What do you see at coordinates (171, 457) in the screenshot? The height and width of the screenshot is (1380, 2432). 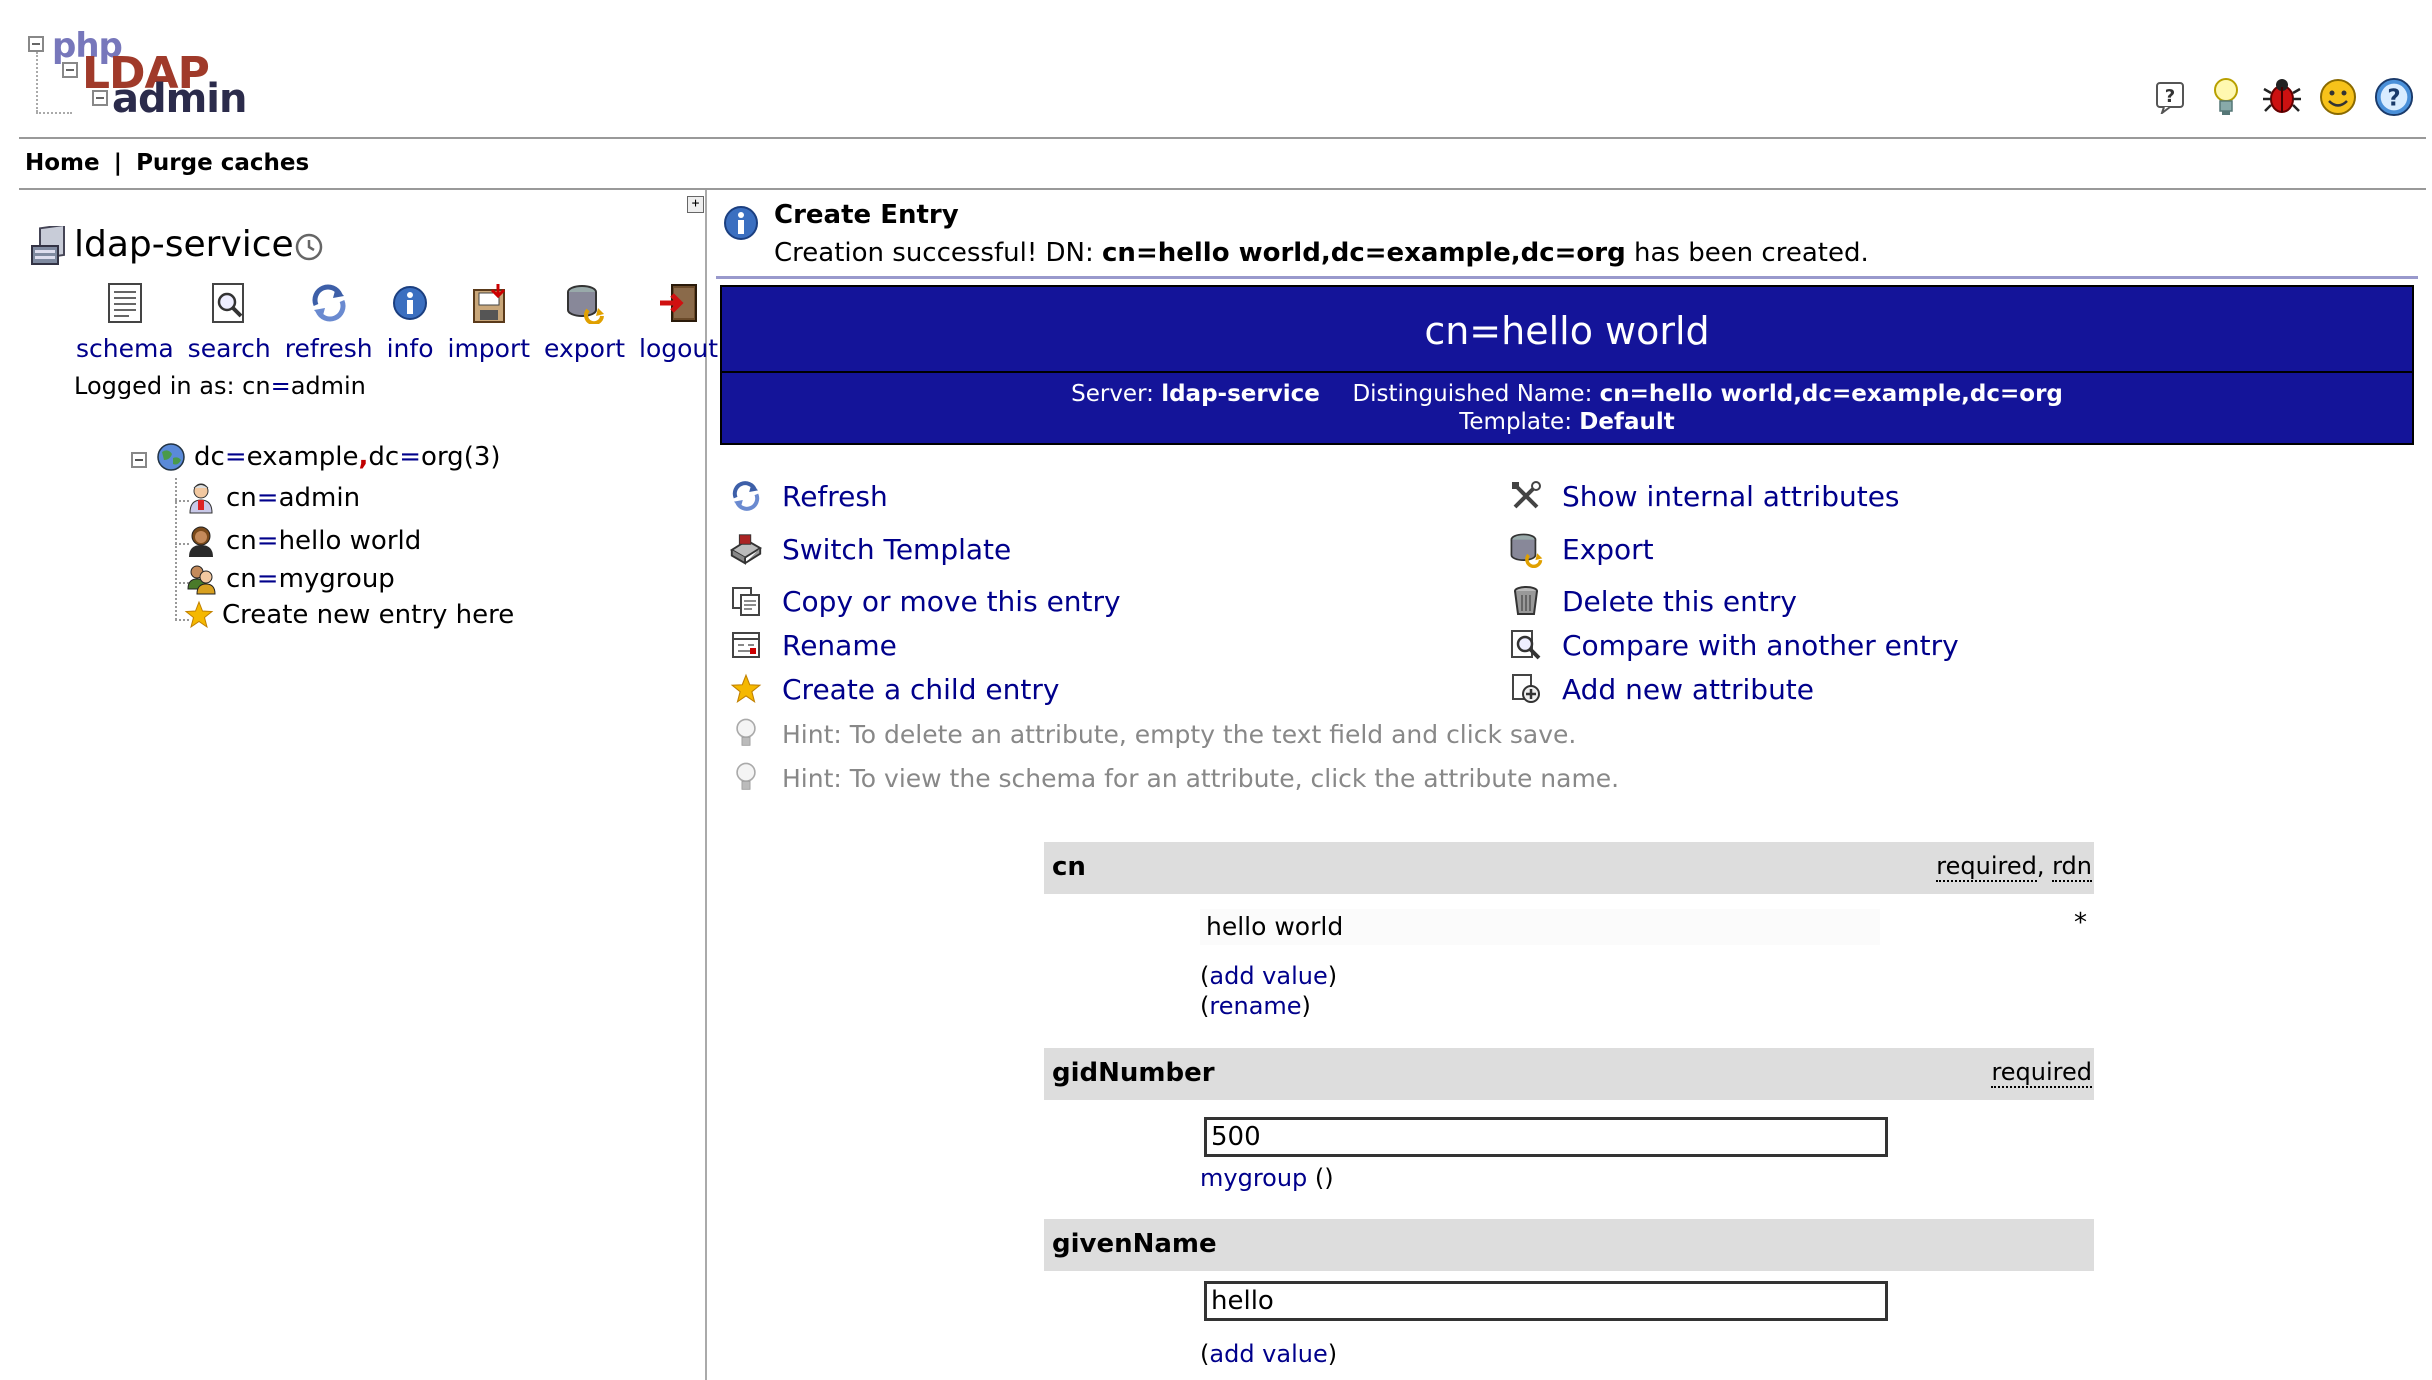 I see `globe-icon` at bounding box center [171, 457].